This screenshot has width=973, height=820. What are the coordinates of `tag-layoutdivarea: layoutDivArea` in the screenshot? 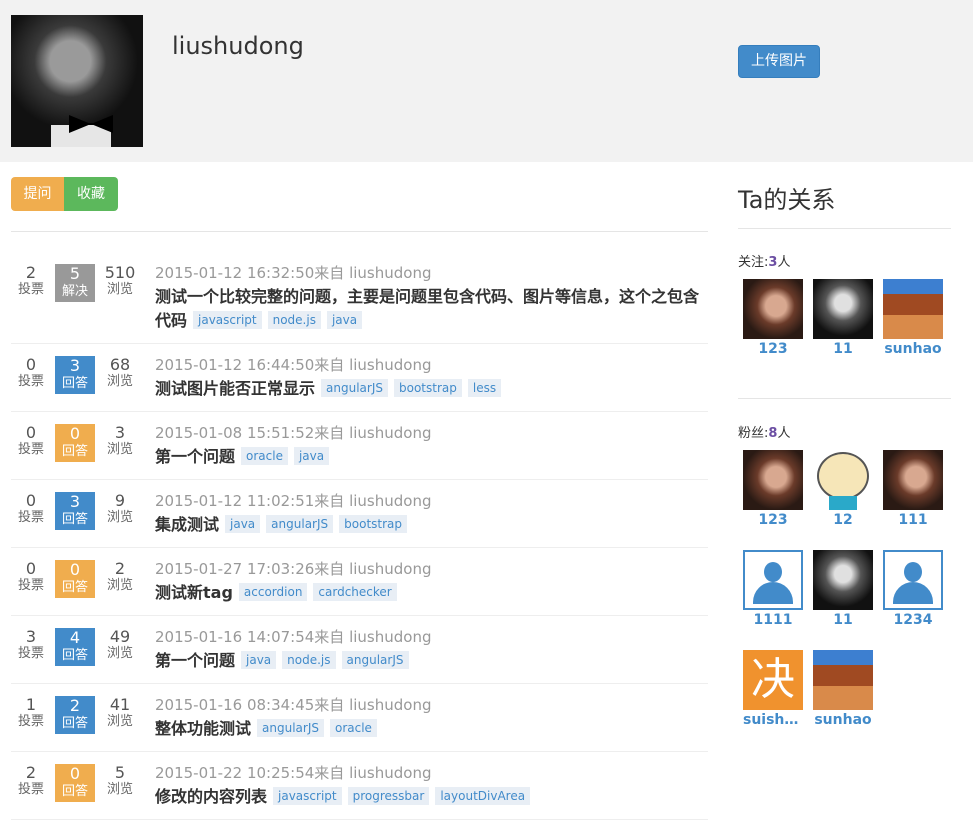 It's located at (483, 796).